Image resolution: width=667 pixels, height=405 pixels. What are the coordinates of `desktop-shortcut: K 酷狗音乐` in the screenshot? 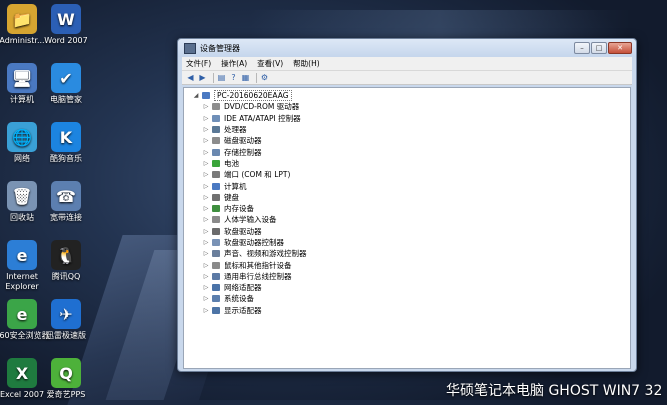 It's located at (66, 143).